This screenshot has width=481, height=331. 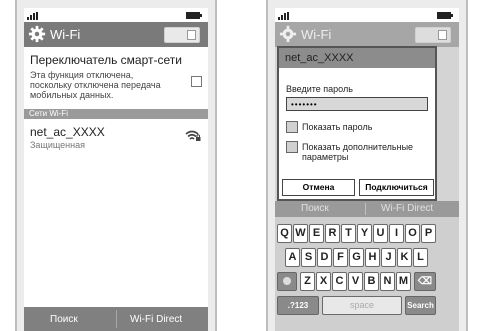 I want to click on key-a: A, so click(x=292, y=257).